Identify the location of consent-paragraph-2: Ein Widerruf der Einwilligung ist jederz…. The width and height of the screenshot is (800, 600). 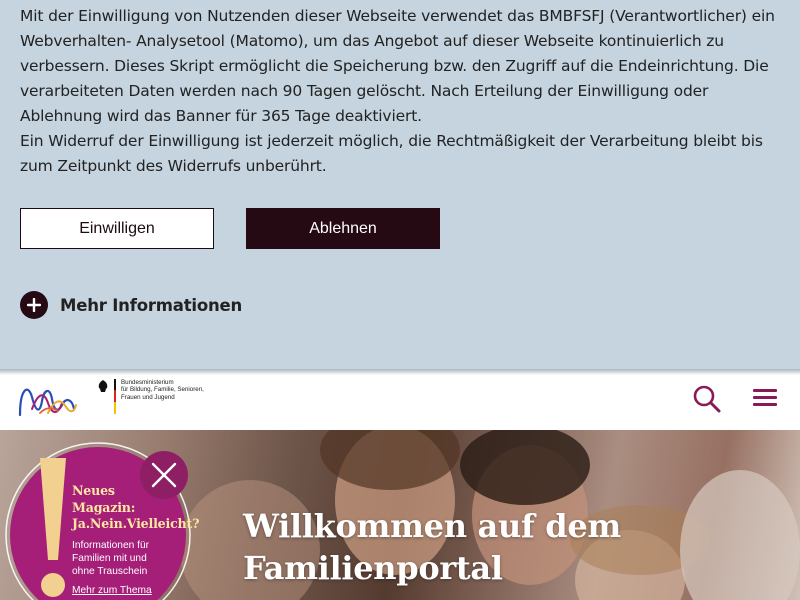
(391, 153).